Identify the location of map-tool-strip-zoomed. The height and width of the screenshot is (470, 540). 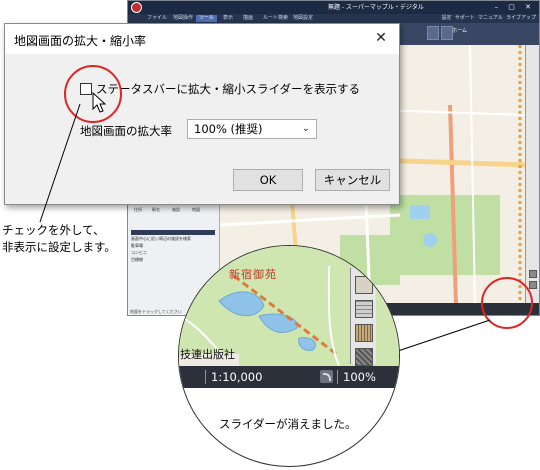
(363, 317).